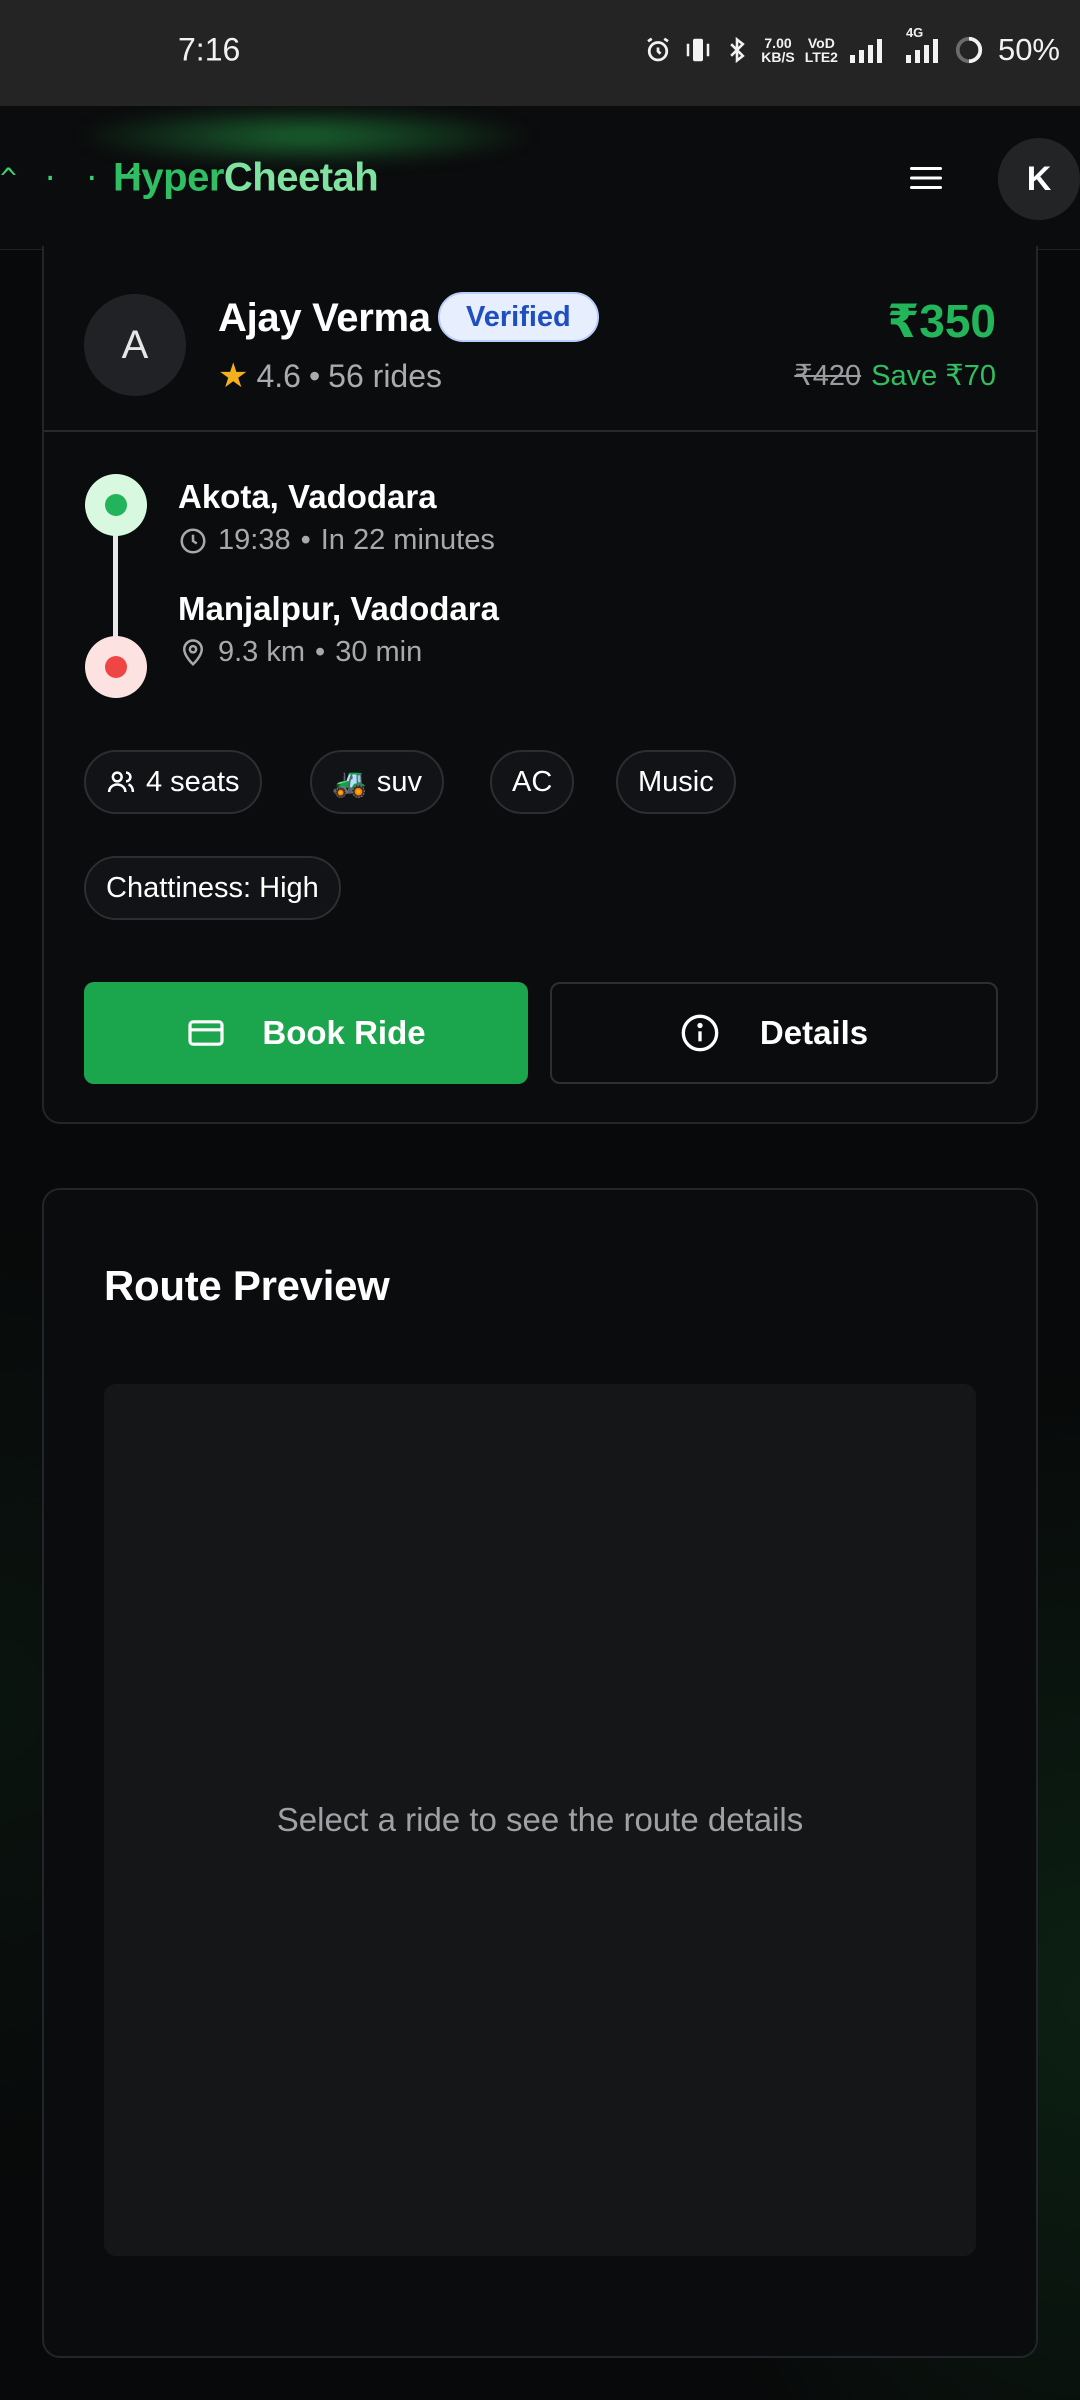 The width and height of the screenshot is (1080, 2400). Describe the element at coordinates (868, 50) in the screenshot. I see `signal-icon` at that location.